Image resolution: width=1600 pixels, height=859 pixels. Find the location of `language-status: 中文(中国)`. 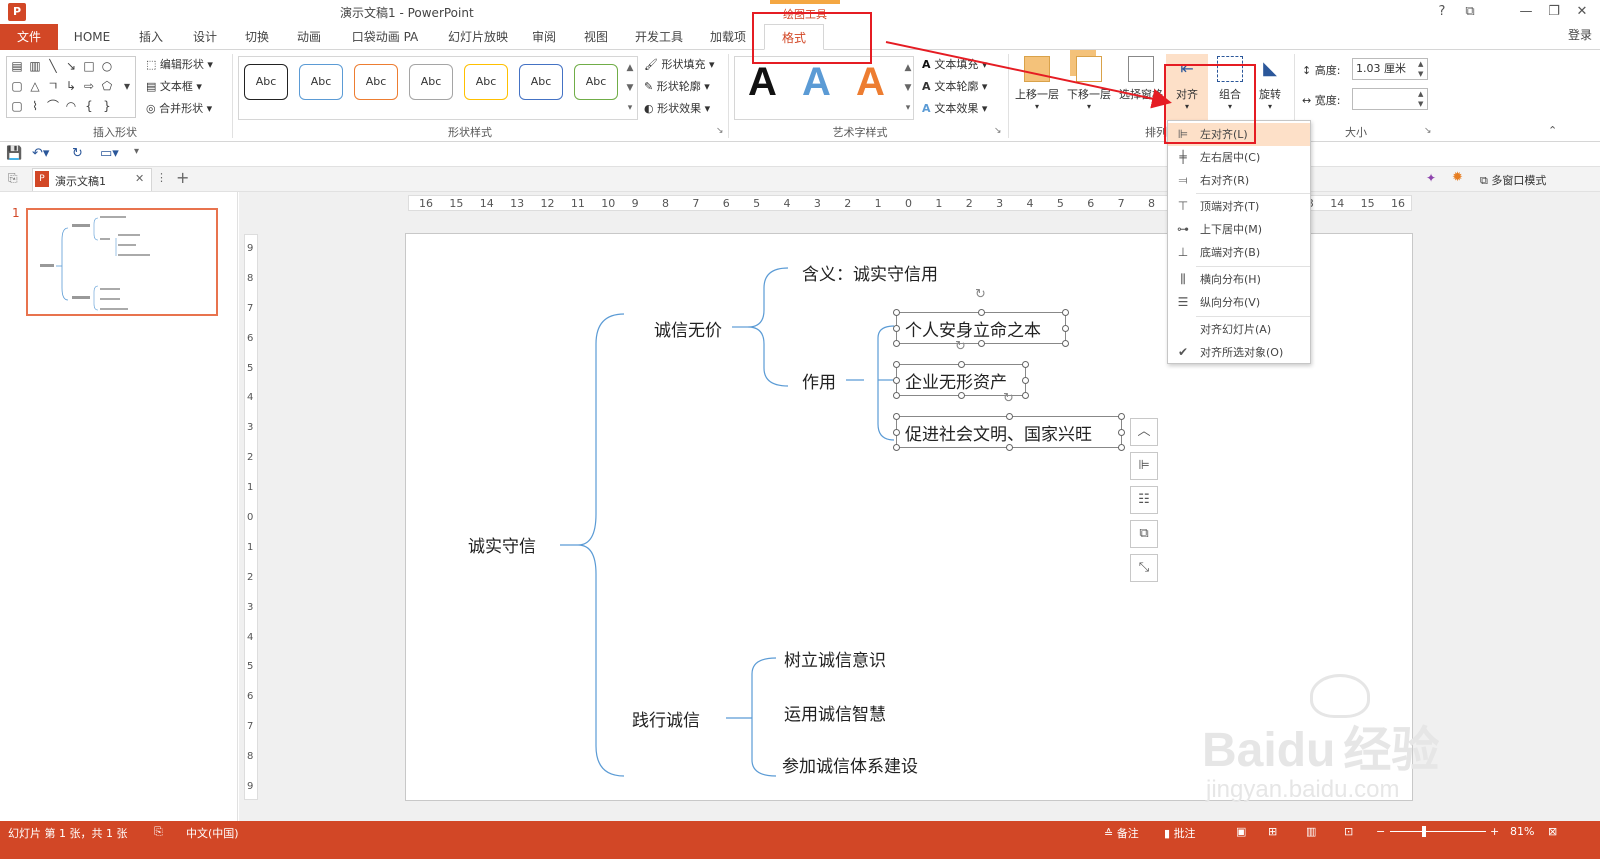

language-status: 中文(中国) is located at coordinates (212, 833).